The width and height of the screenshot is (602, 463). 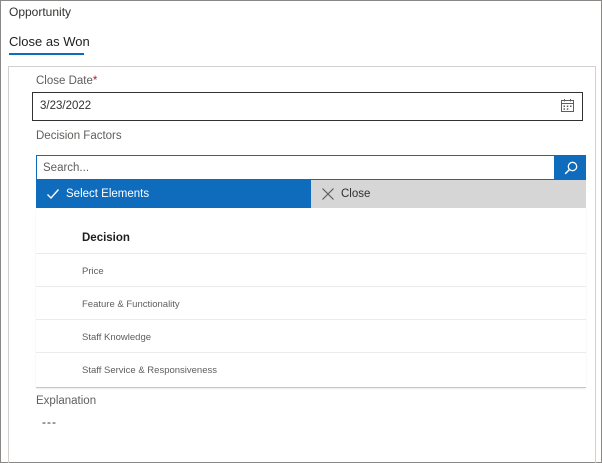 I want to click on decision-search, so click(x=311, y=167).